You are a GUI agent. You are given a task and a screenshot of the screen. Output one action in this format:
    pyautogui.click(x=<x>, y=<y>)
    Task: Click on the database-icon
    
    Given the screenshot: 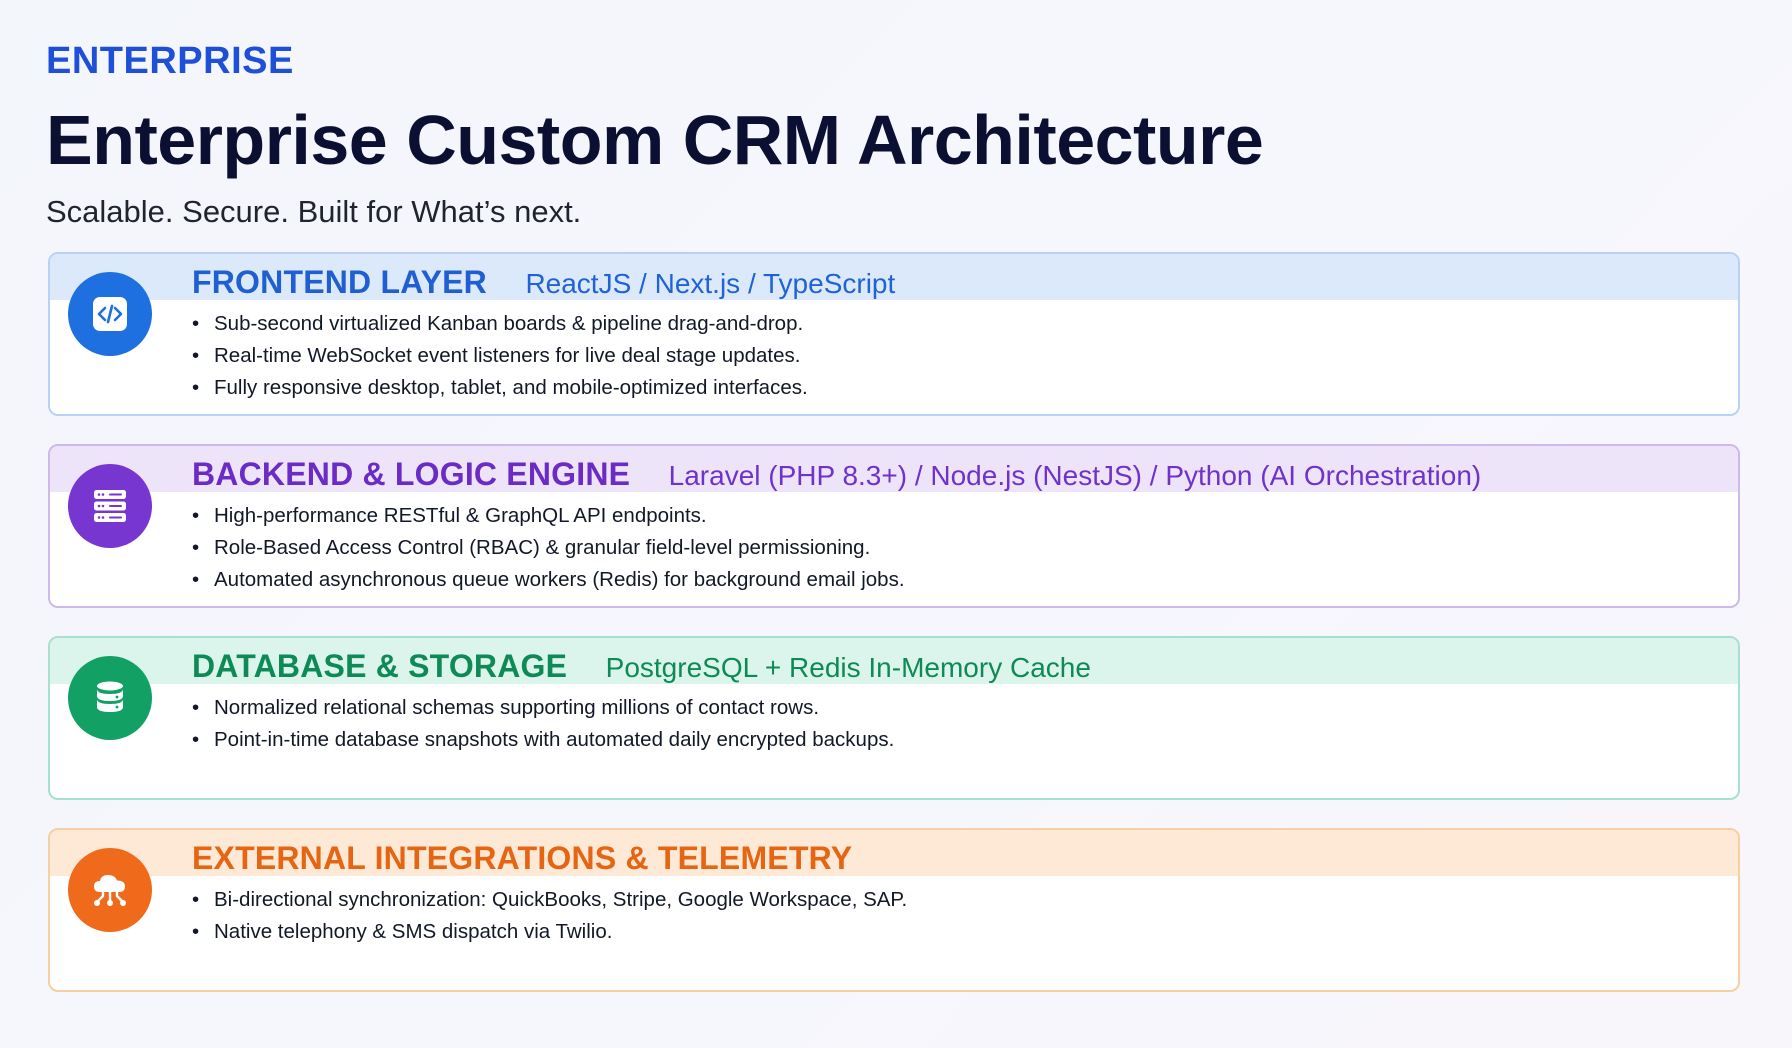 What is the action you would take?
    pyautogui.click(x=110, y=698)
    